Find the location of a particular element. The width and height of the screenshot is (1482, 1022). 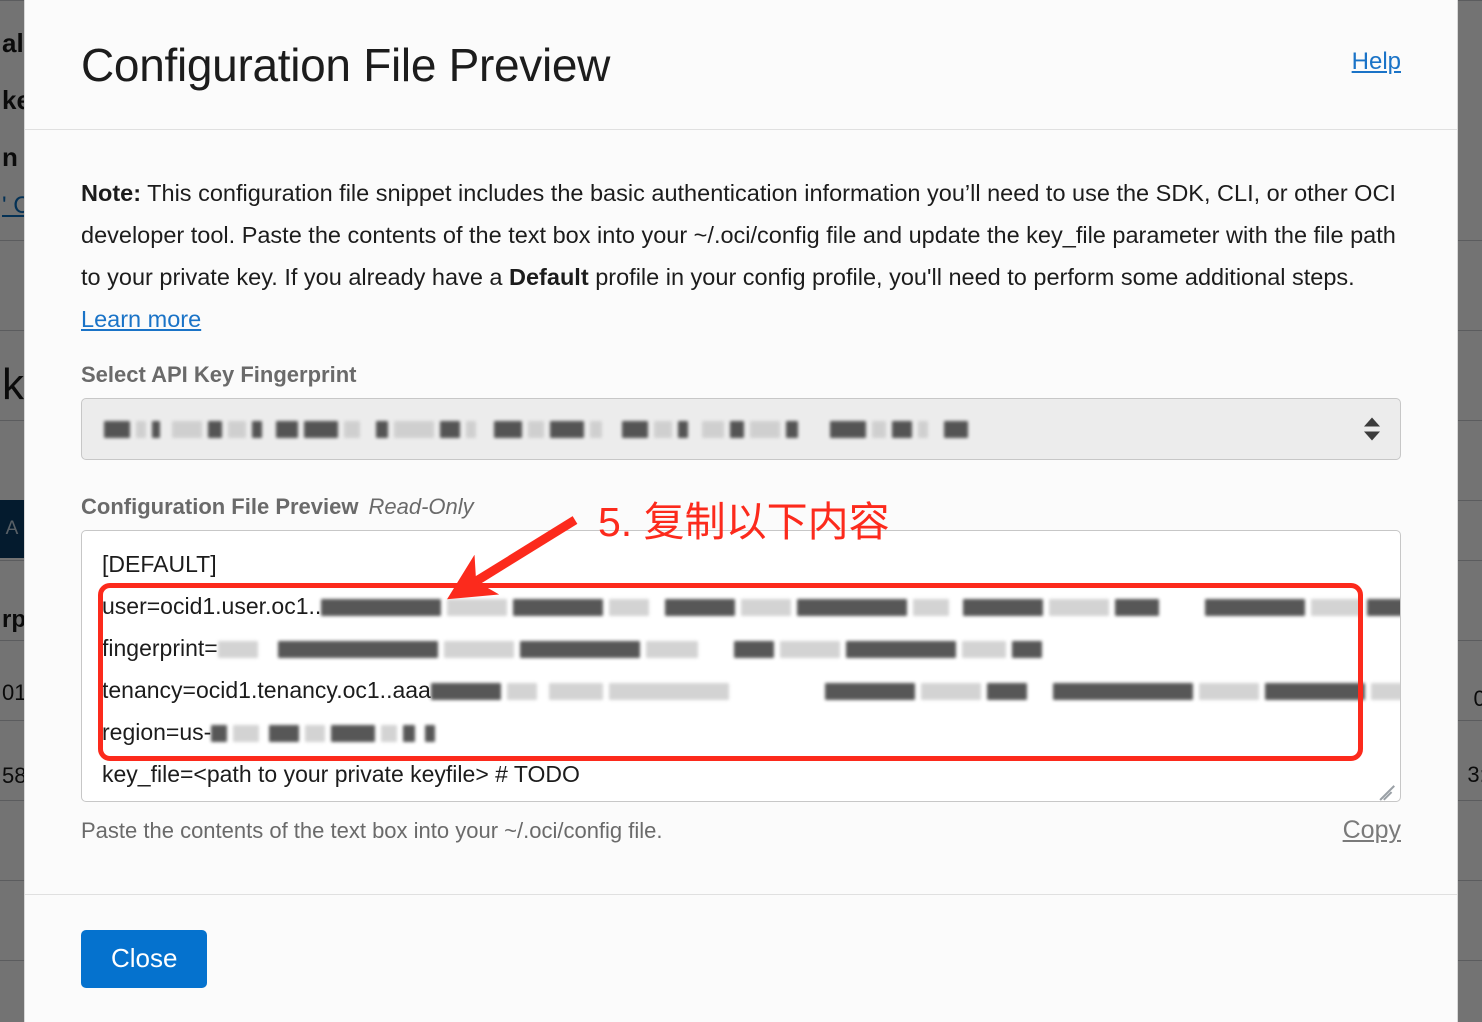

fingerprint-field-label: Select API Key Fingerprint is located at coordinates (219, 374).